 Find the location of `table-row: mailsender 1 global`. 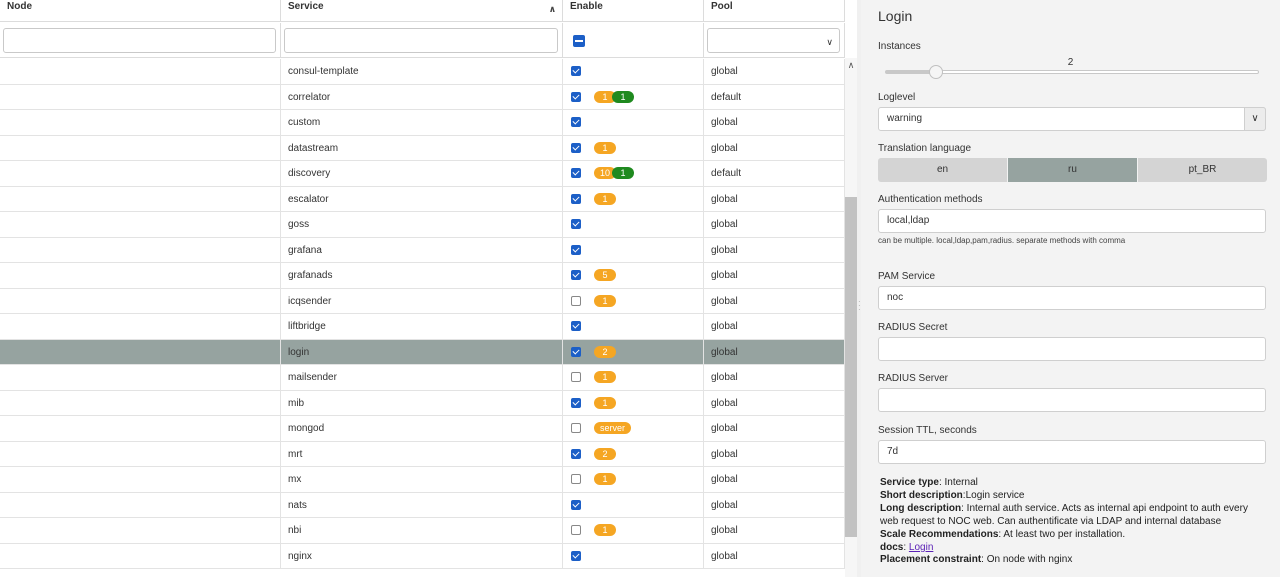

table-row: mailsender 1 global is located at coordinates (422, 378).